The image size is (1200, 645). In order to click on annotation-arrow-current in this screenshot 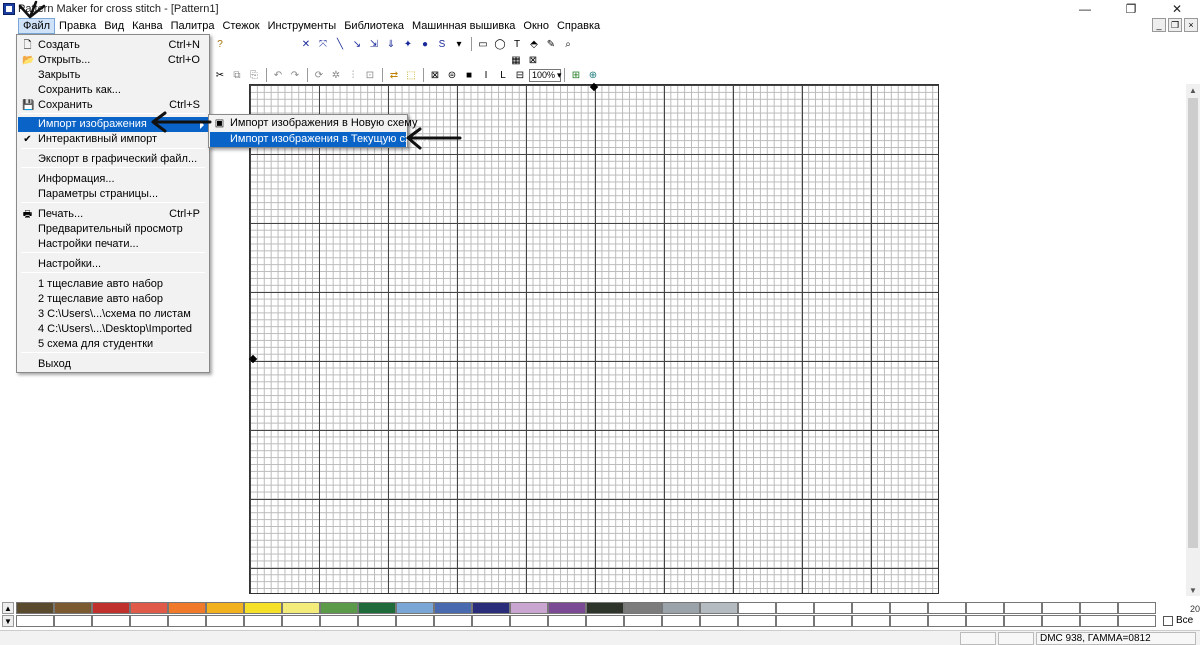, I will do `click(434, 138)`.